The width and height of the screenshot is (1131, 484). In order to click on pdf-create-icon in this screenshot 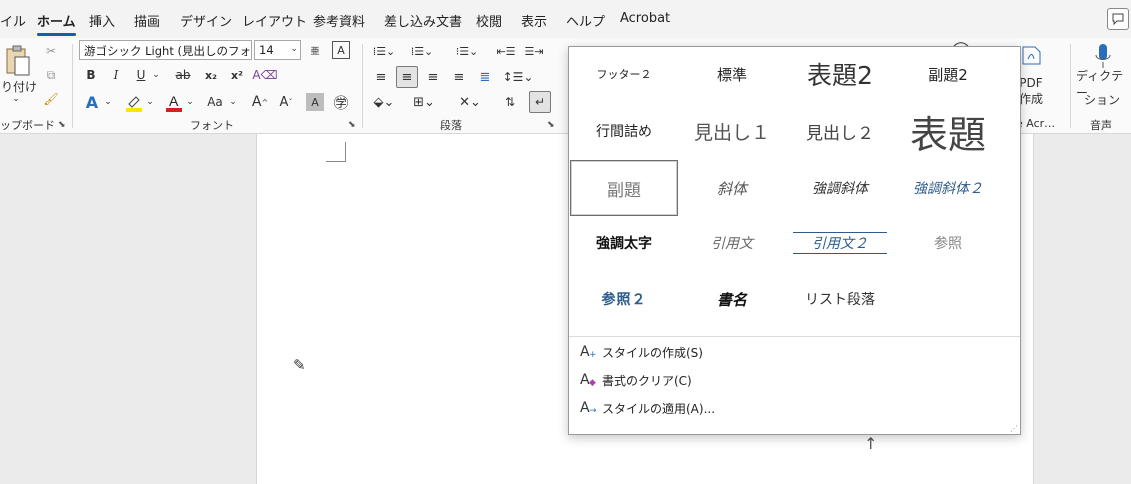, I will do `click(1032, 55)`.